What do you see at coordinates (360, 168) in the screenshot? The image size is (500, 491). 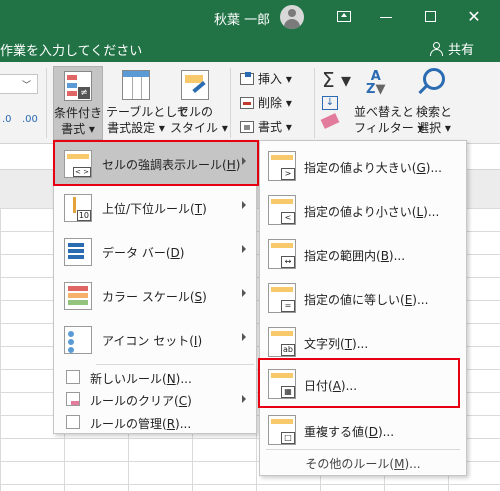 I see `submenu-item-label: 指定の値より大きい(` at bounding box center [360, 168].